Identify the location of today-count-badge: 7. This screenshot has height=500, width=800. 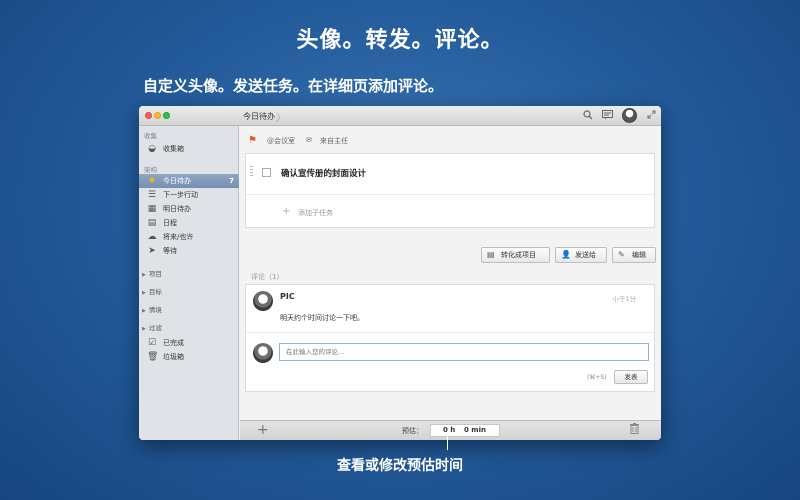
(231, 181).